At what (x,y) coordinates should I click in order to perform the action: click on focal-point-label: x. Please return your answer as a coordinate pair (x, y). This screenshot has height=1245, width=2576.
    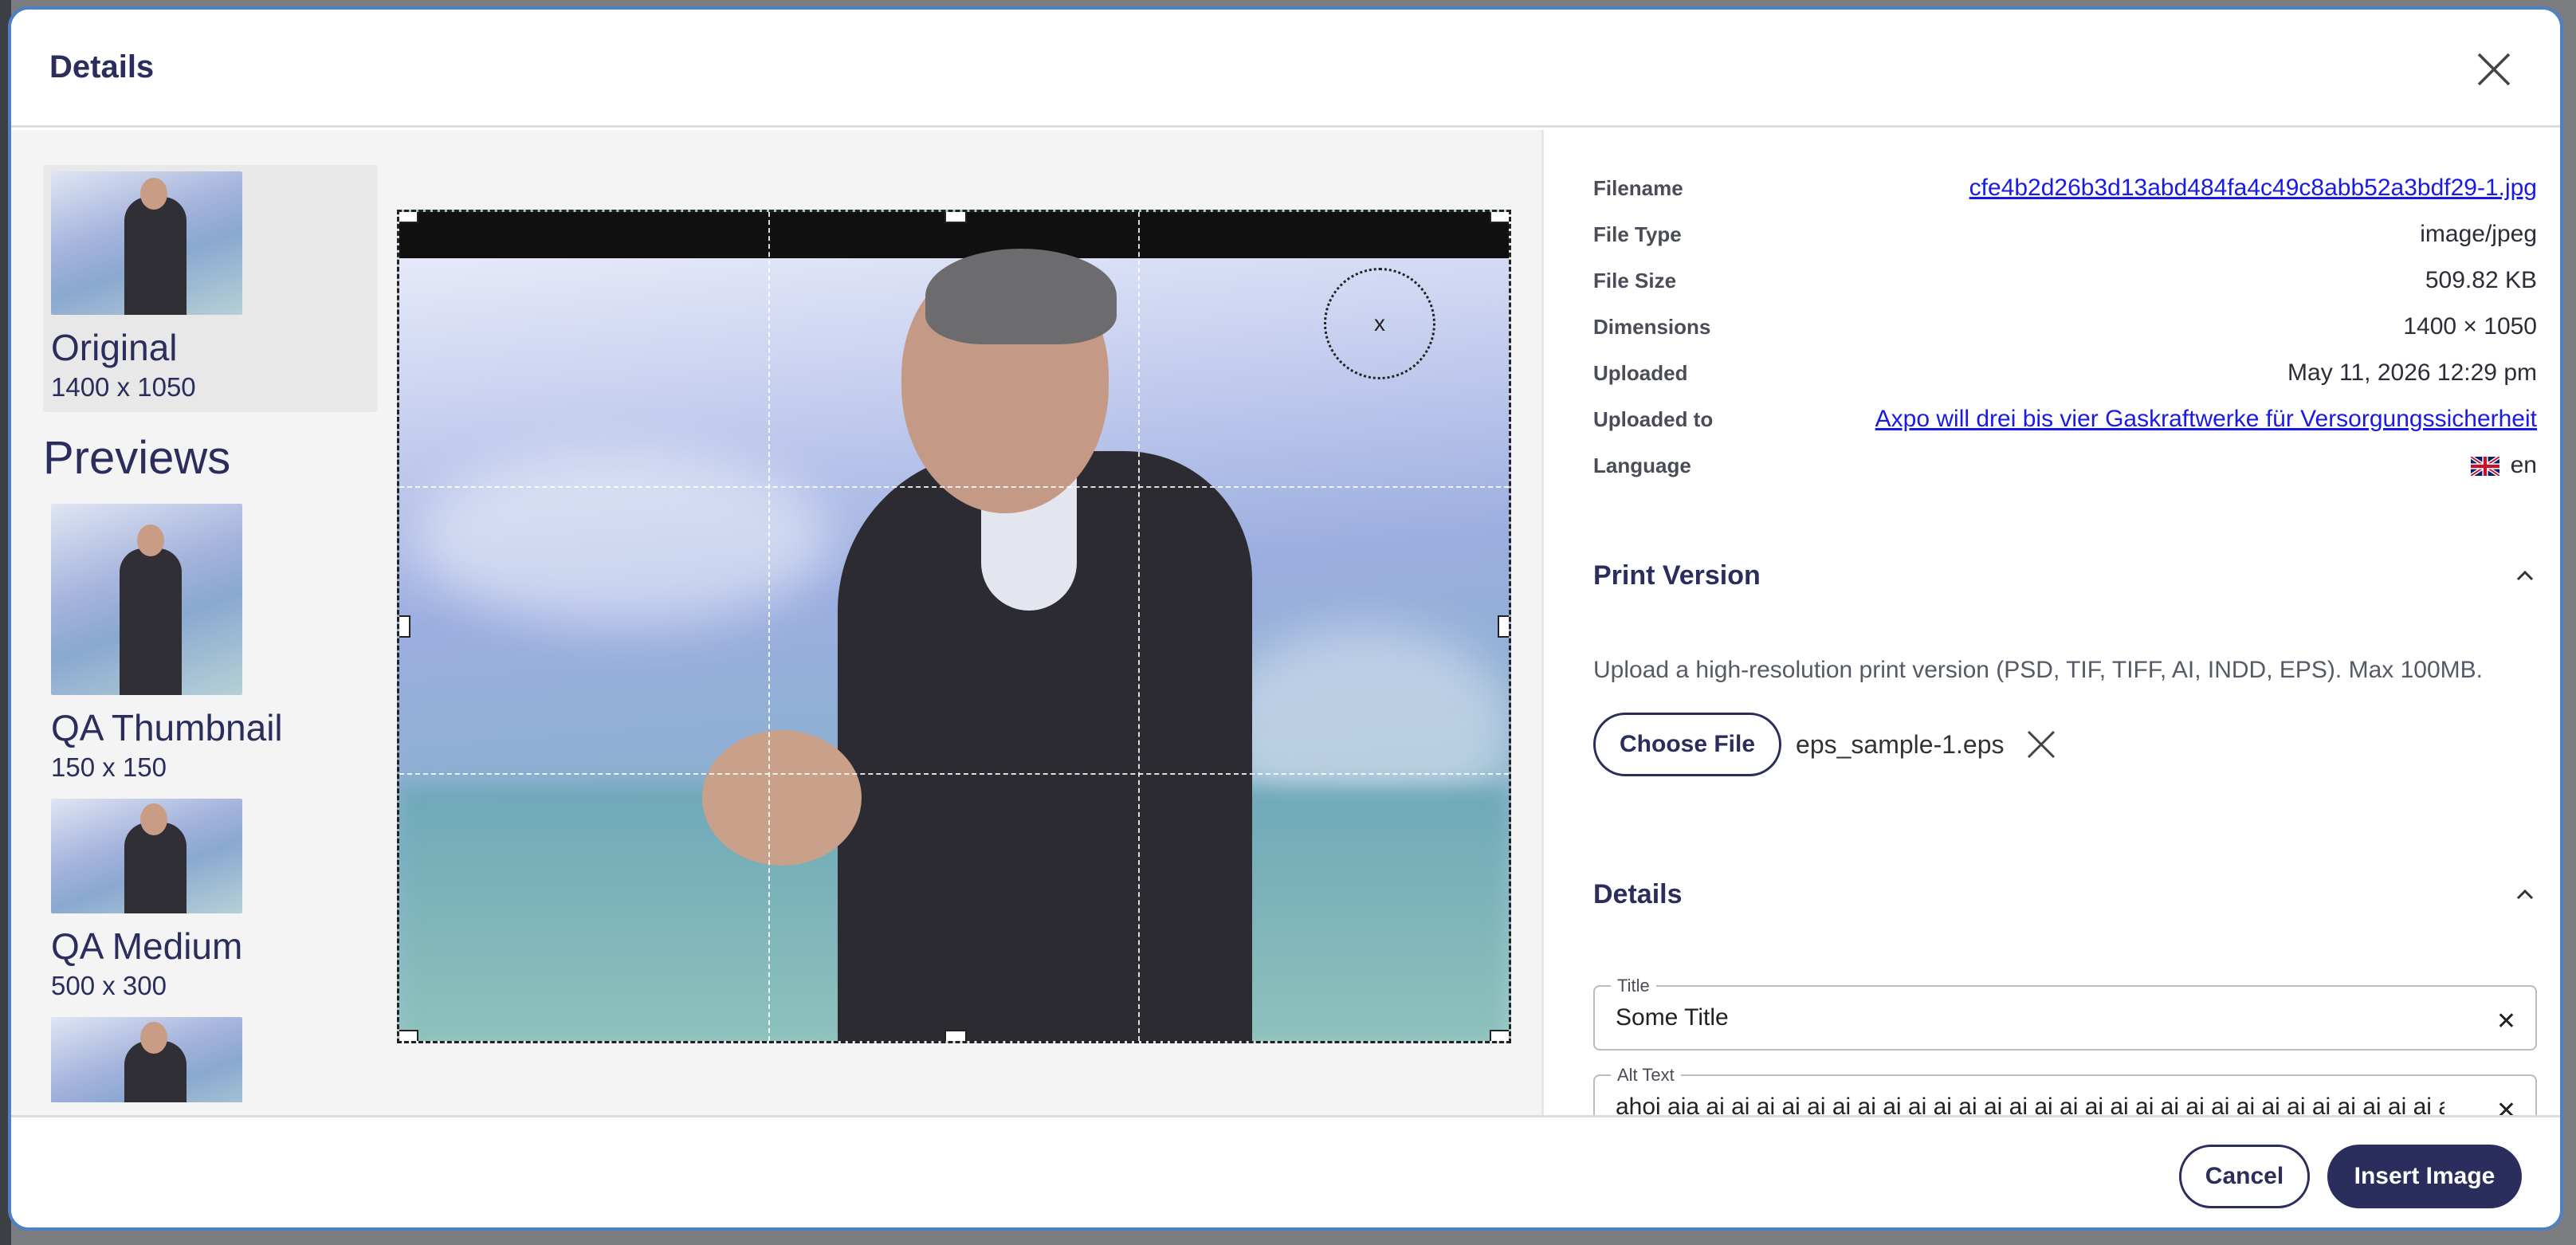
    Looking at the image, I should click on (1379, 323).